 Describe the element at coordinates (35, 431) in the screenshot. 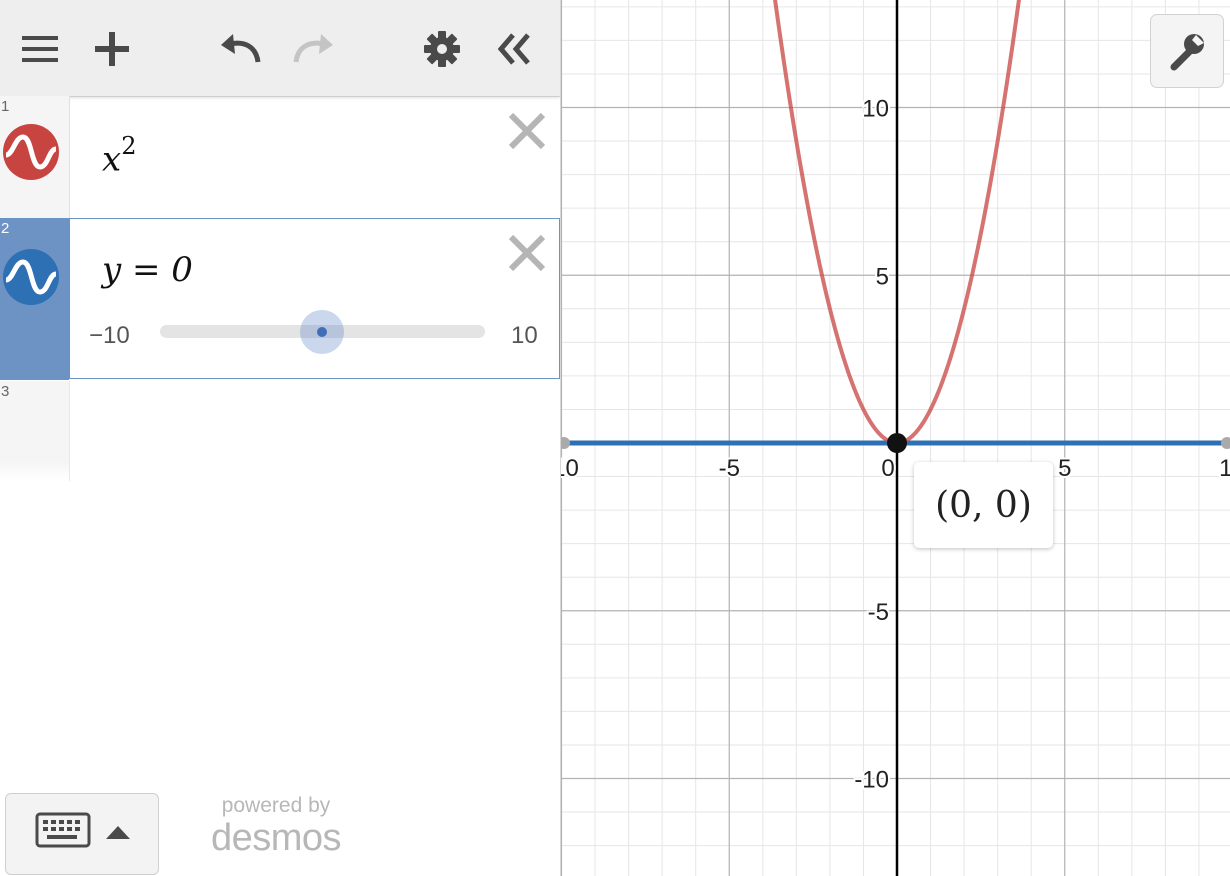

I see `expression-gutter: 3` at that location.